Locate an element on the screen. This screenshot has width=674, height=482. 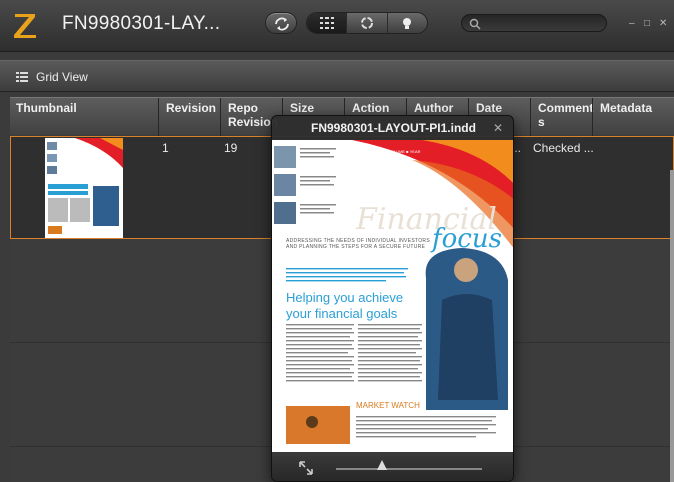
lightbulb-icon is located at coordinates (407, 23).